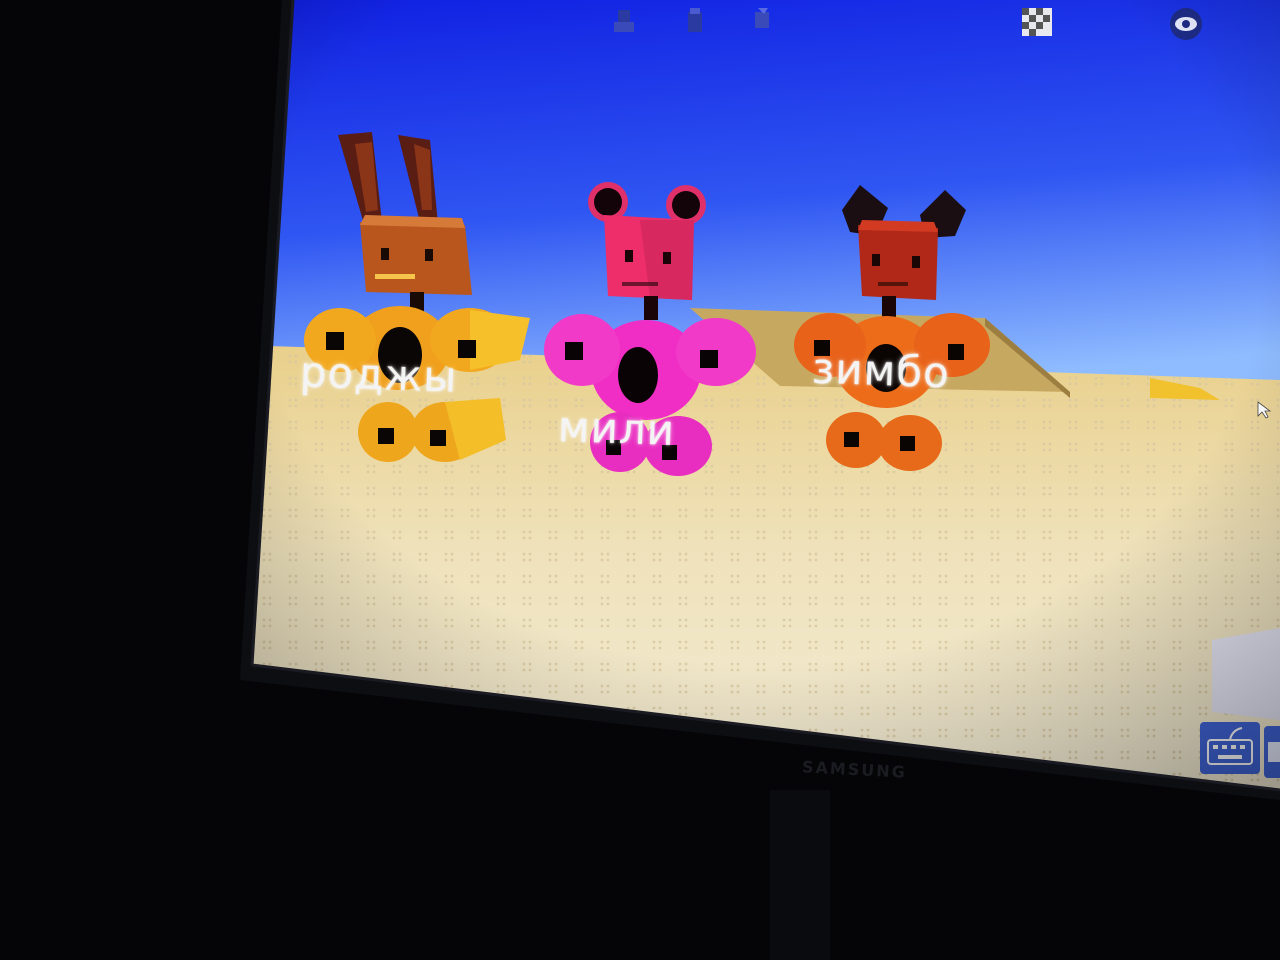 This screenshot has height=960, width=1280. Describe the element at coordinates (379, 374) in the screenshot. I see `nametag-character-1: роджы` at that location.